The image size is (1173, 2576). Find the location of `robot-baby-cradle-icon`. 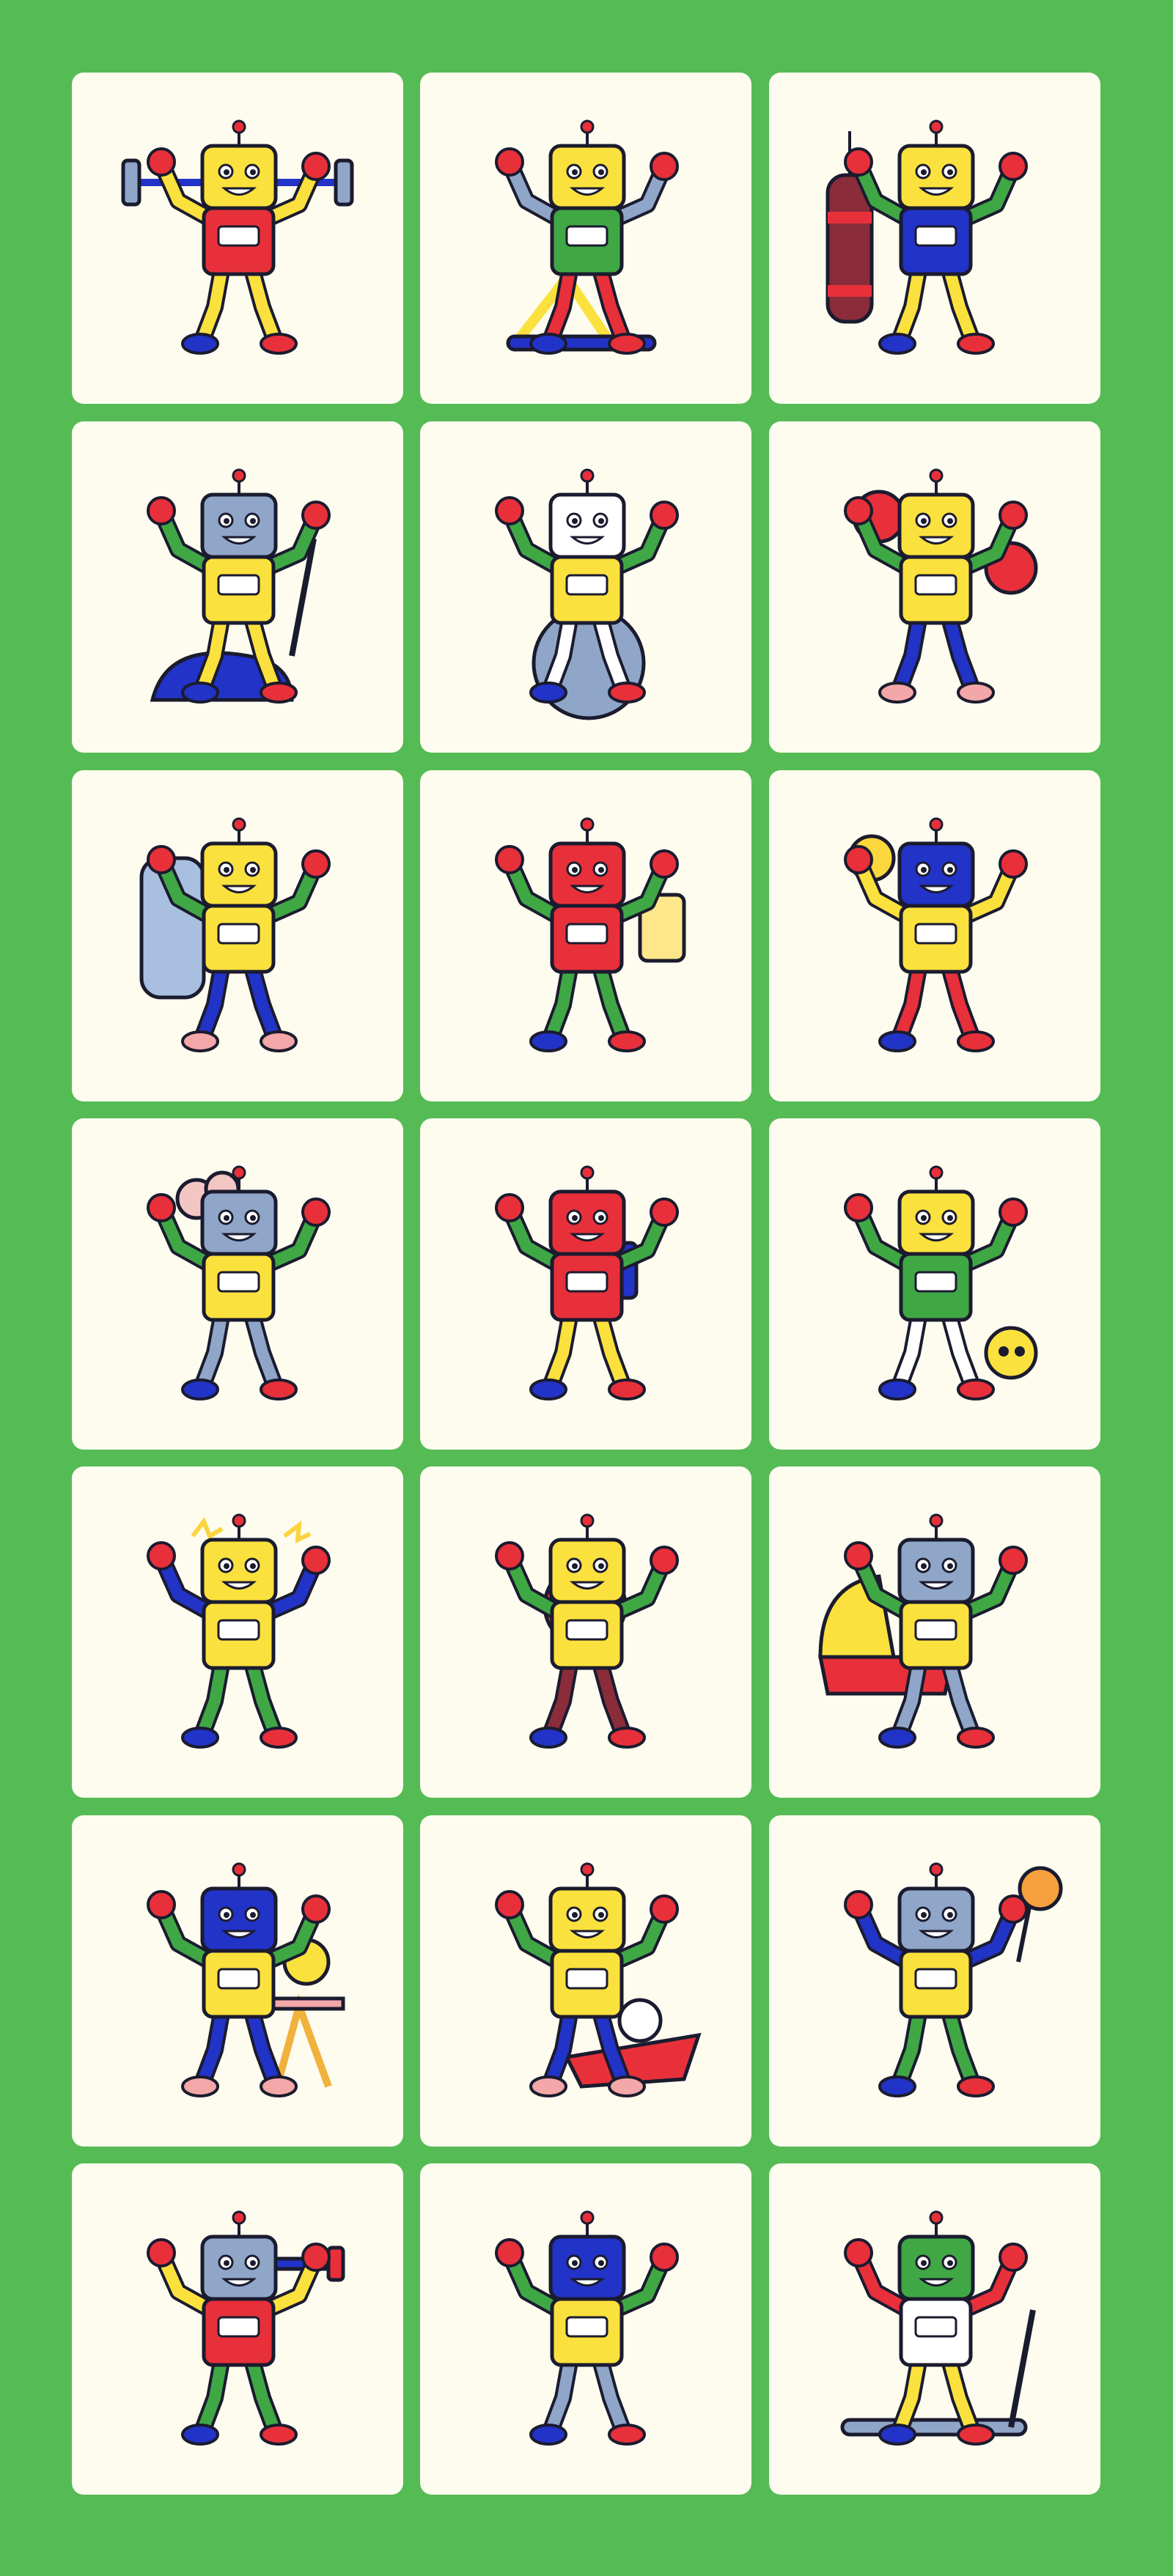

robot-baby-cradle-icon is located at coordinates (923, 1631).